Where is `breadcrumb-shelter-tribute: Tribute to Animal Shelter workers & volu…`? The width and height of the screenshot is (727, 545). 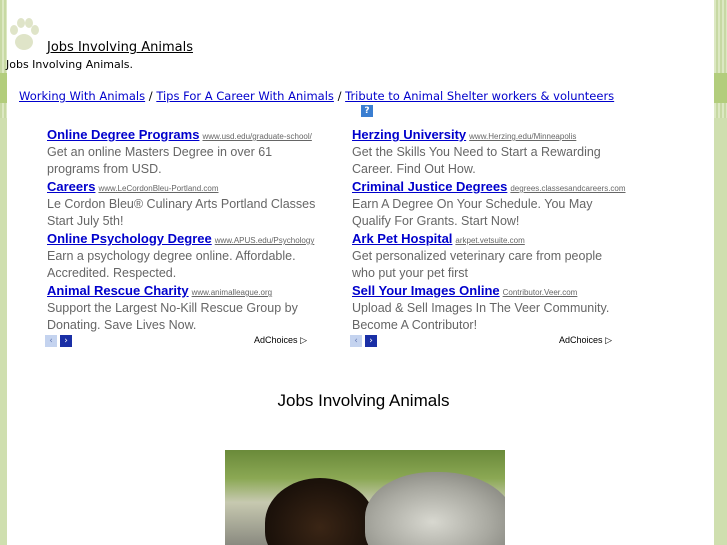
breadcrumb-shelter-tribute: Tribute to Animal Shelter workers & volu… is located at coordinates (479, 96).